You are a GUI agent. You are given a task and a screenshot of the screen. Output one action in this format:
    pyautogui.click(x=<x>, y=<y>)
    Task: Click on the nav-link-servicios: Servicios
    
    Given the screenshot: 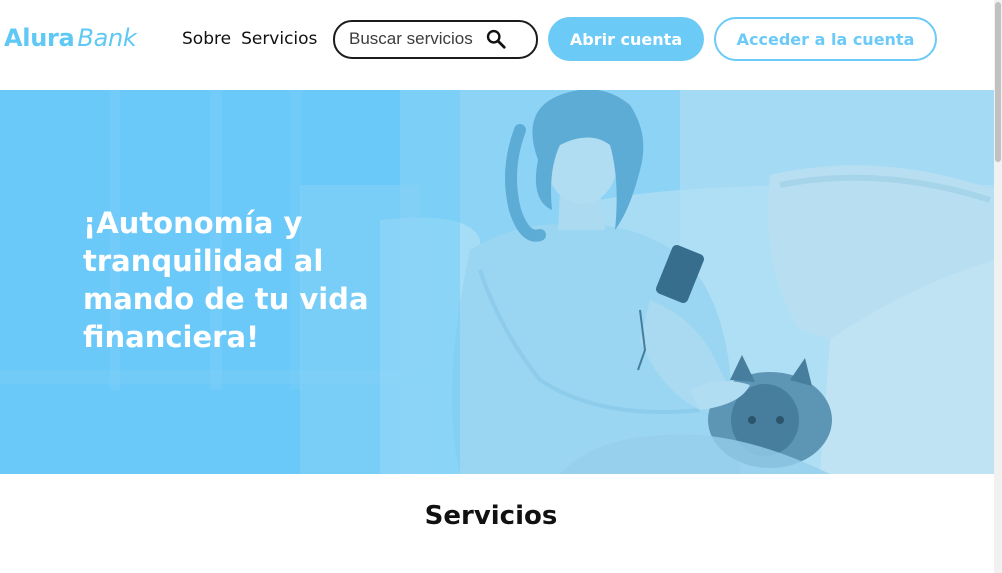 What is the action you would take?
    pyautogui.click(x=279, y=39)
    